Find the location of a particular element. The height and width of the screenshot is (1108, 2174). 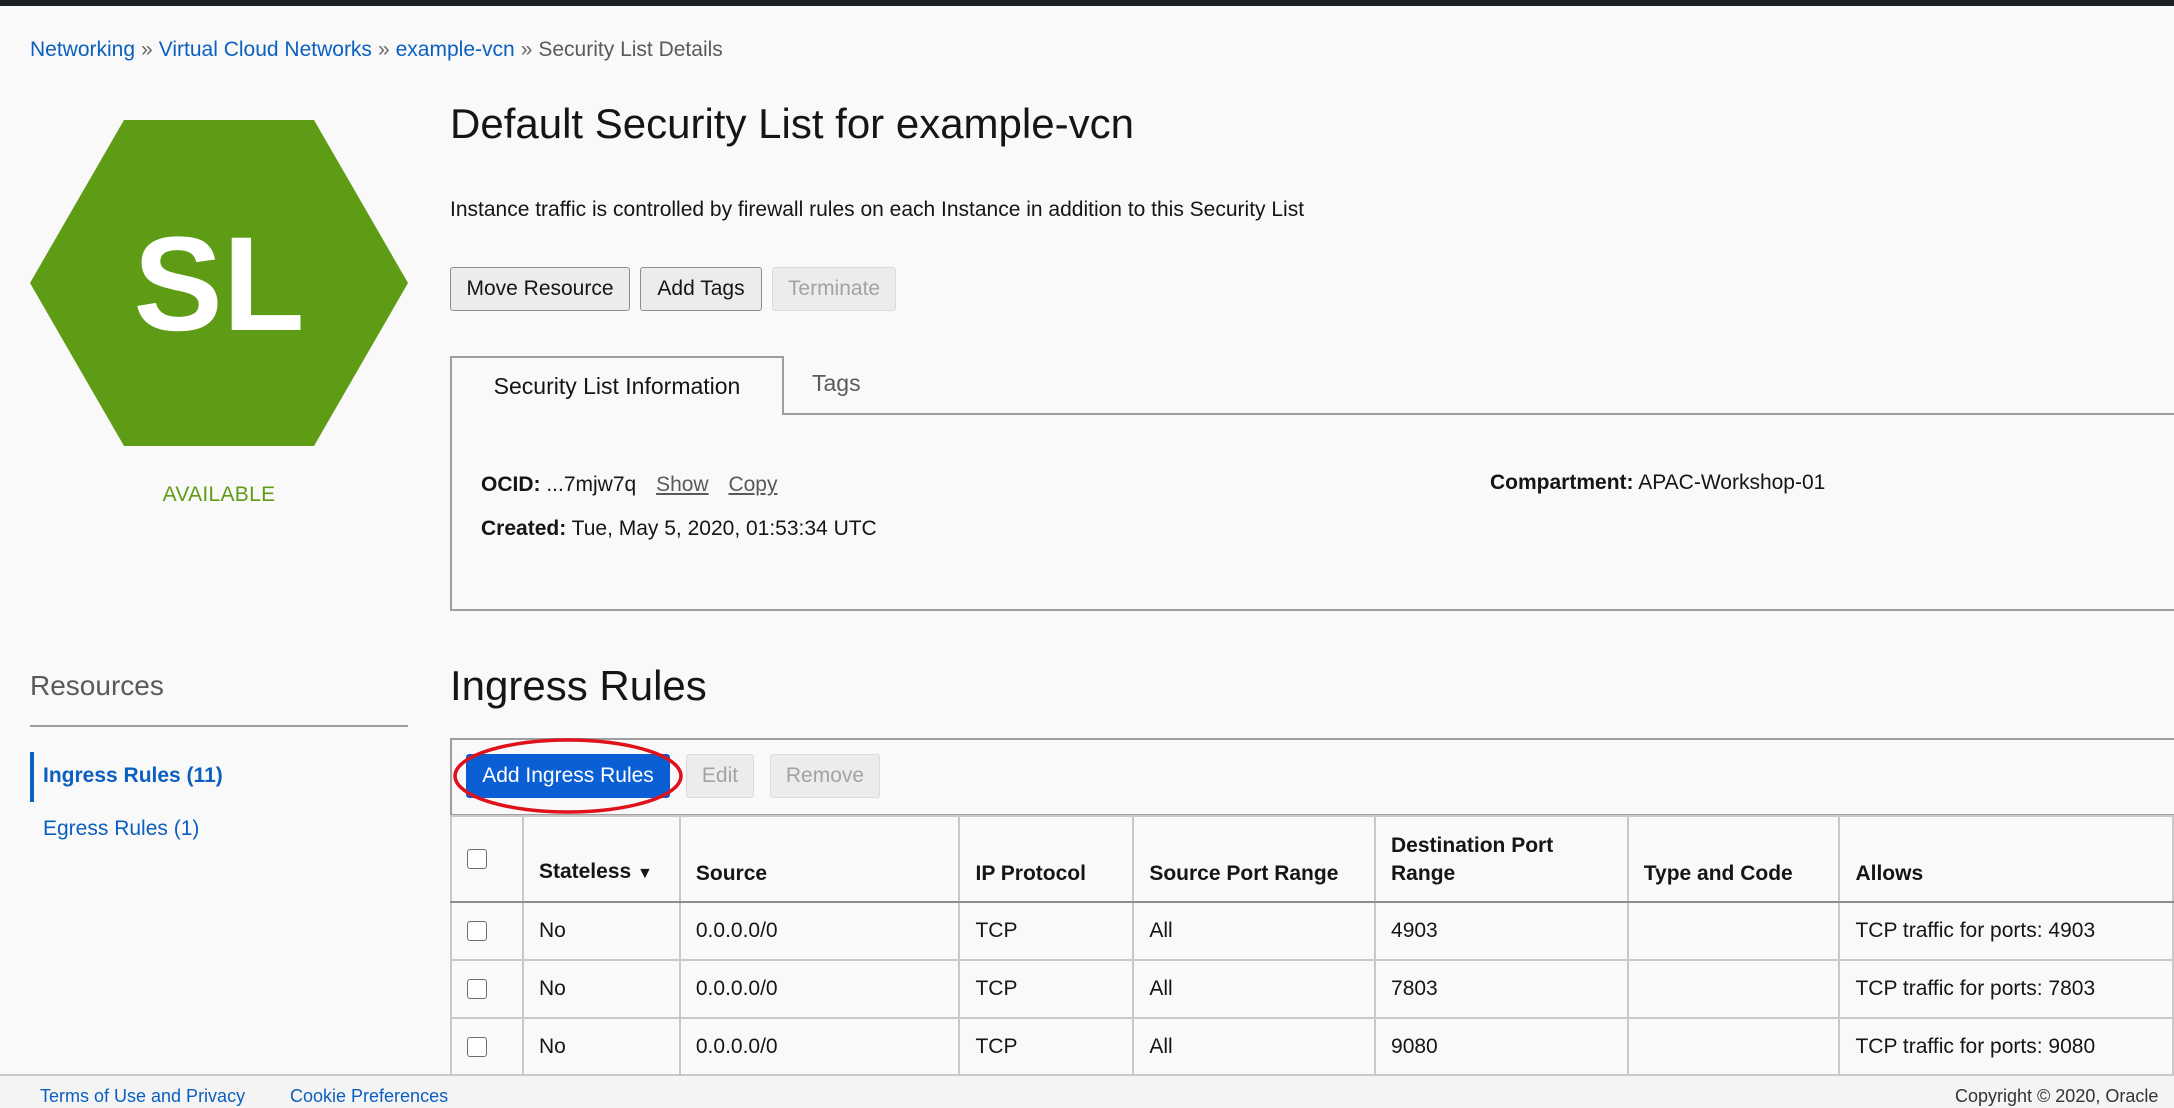

column-header-allows: Allows is located at coordinates (2006, 859).